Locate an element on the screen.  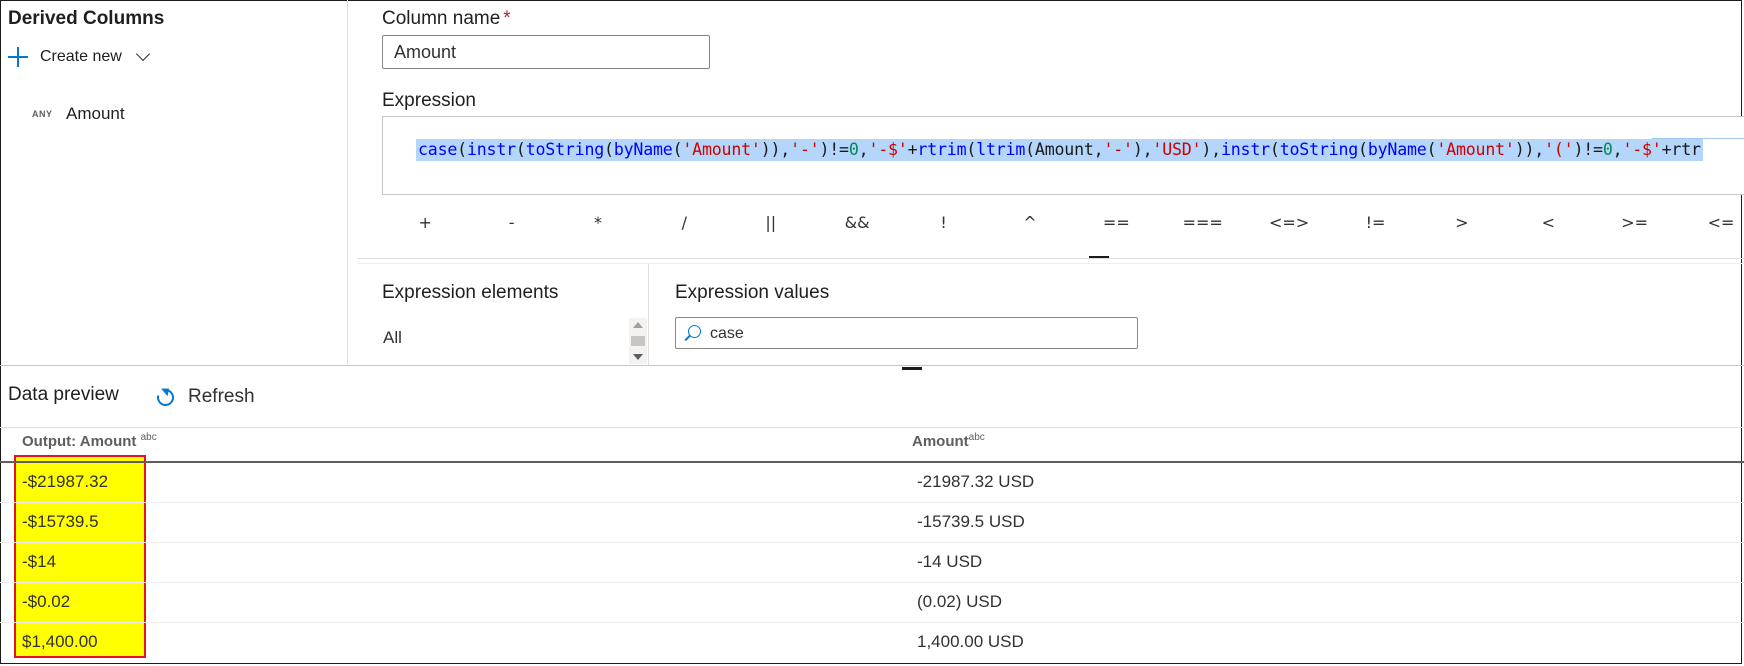
column-header-label: Output: Amount is located at coordinates (81, 441).